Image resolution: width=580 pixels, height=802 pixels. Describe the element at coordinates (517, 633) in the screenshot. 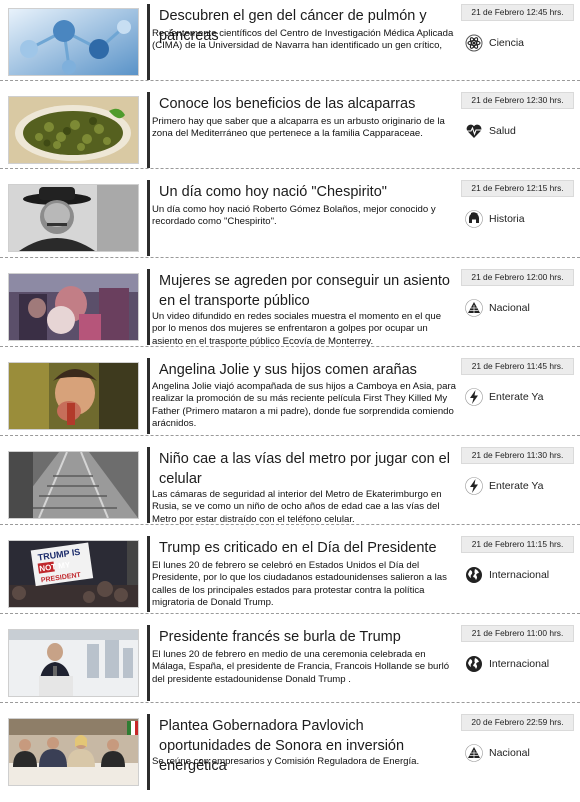

I see `news-date-badge: 21 de Febrero 11:00 hrs.` at that location.